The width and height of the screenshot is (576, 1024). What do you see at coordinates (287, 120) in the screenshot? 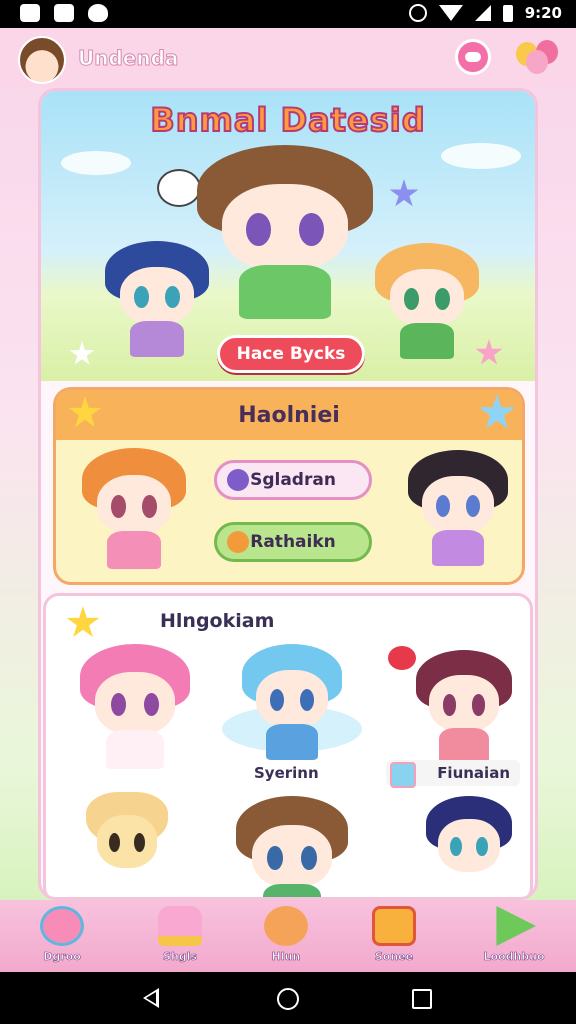
I see `hero-title: Bnmal Datesid` at bounding box center [287, 120].